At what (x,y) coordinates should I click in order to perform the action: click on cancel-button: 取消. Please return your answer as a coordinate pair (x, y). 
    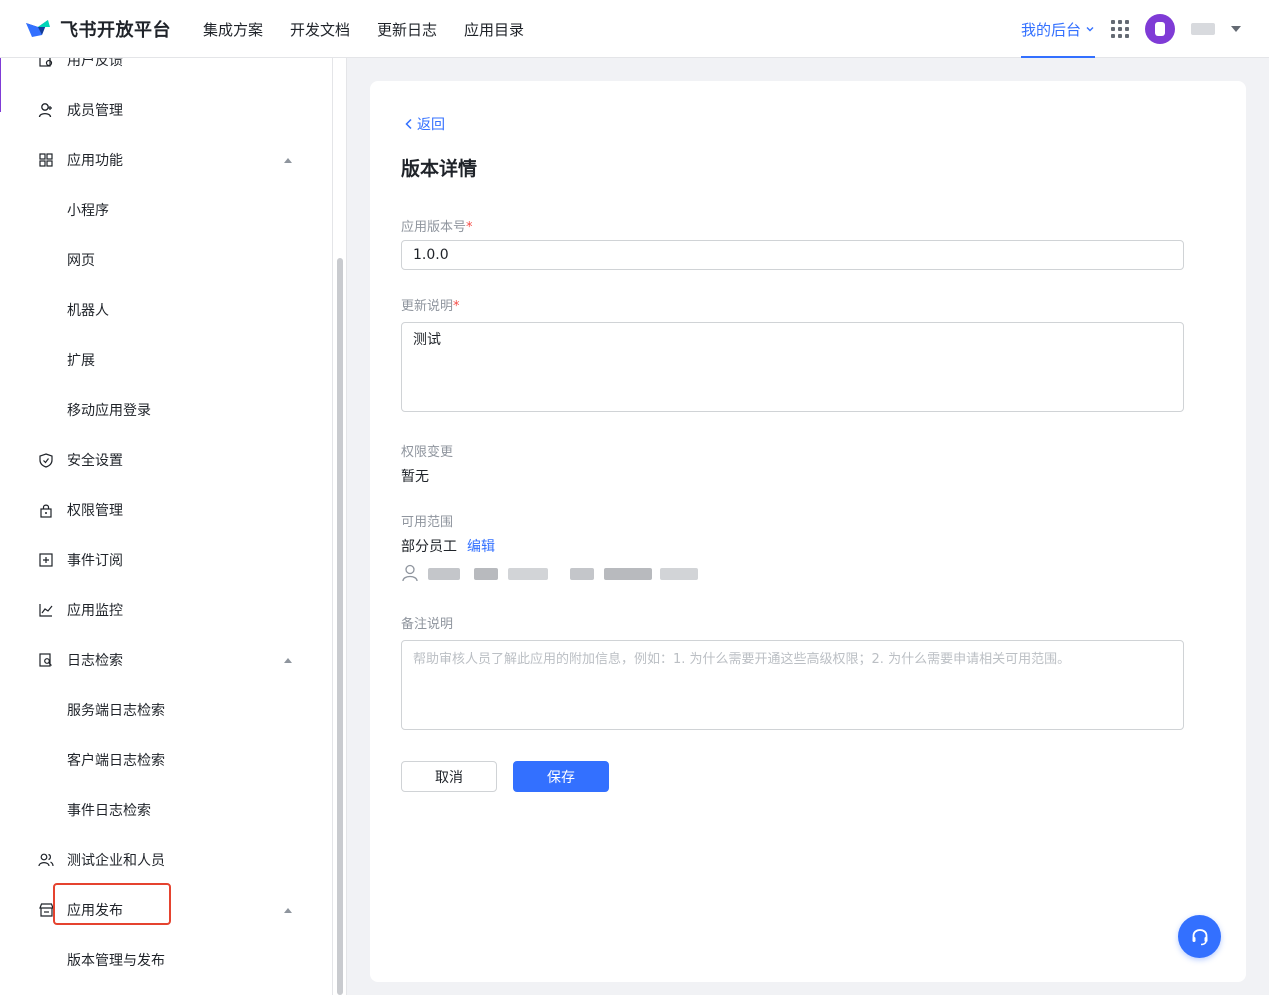
    Looking at the image, I should click on (449, 776).